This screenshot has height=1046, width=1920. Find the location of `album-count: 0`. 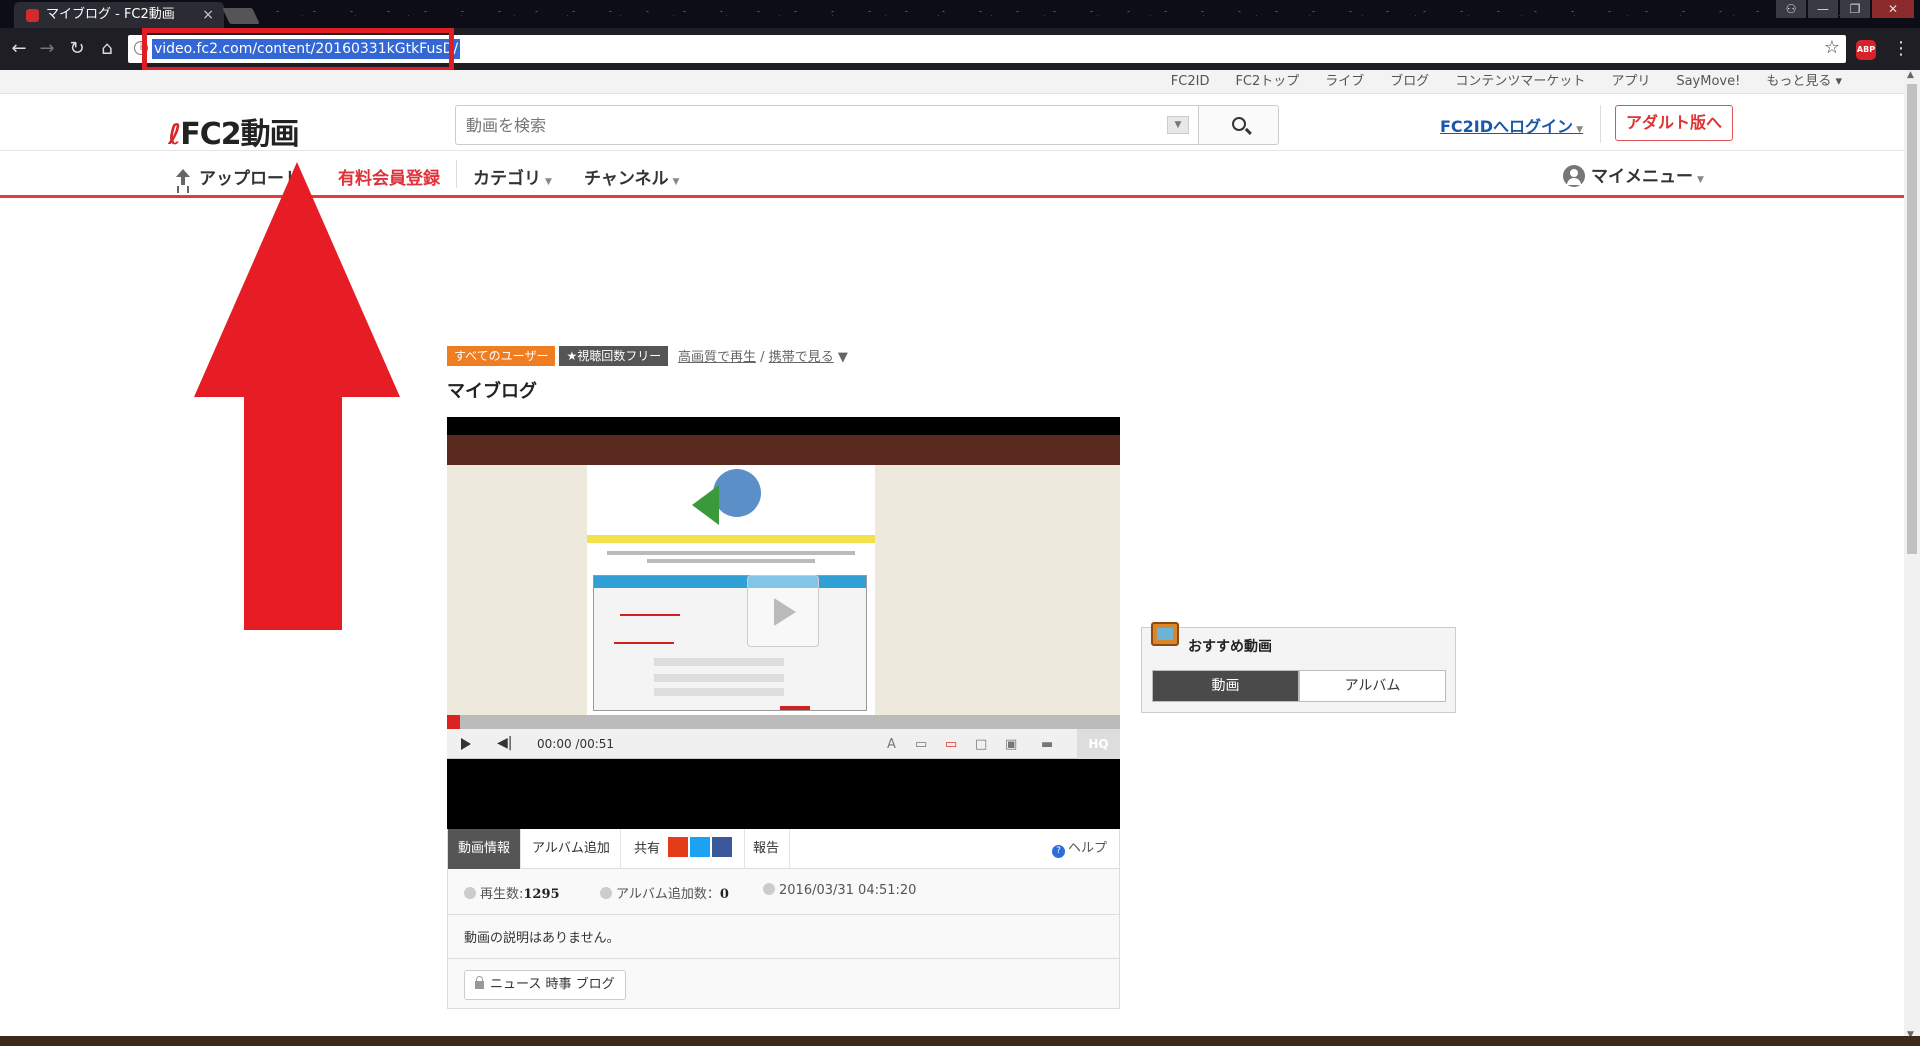

album-count: 0 is located at coordinates (724, 894).